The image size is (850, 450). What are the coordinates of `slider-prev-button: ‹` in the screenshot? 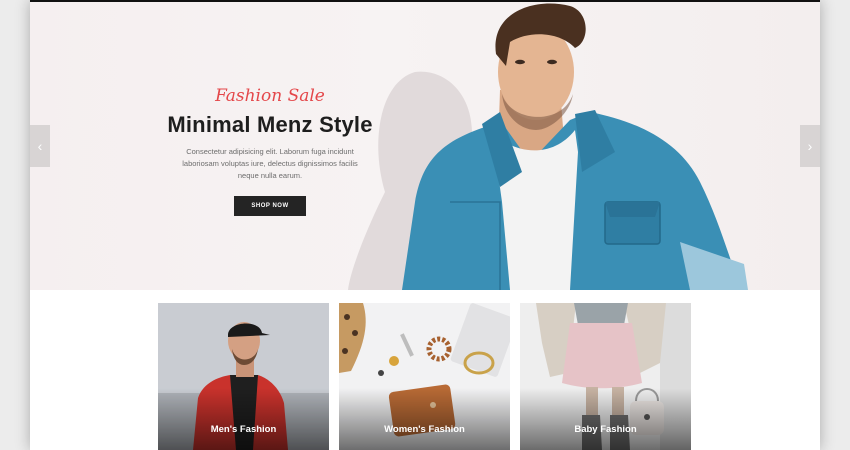 It's located at (40, 146).